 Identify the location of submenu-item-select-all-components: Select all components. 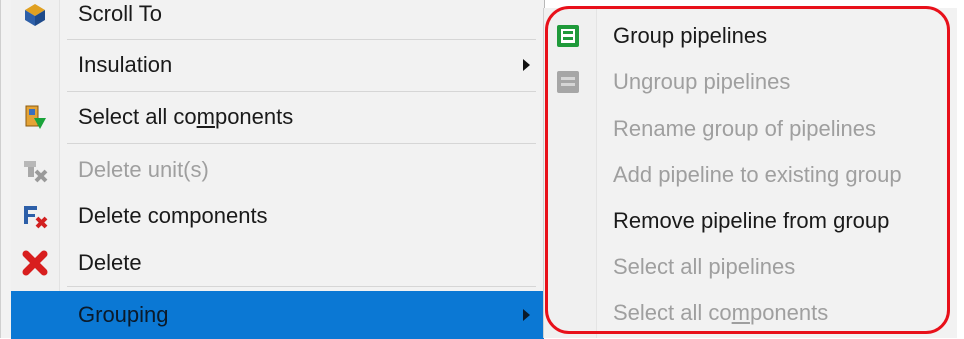
(750, 313).